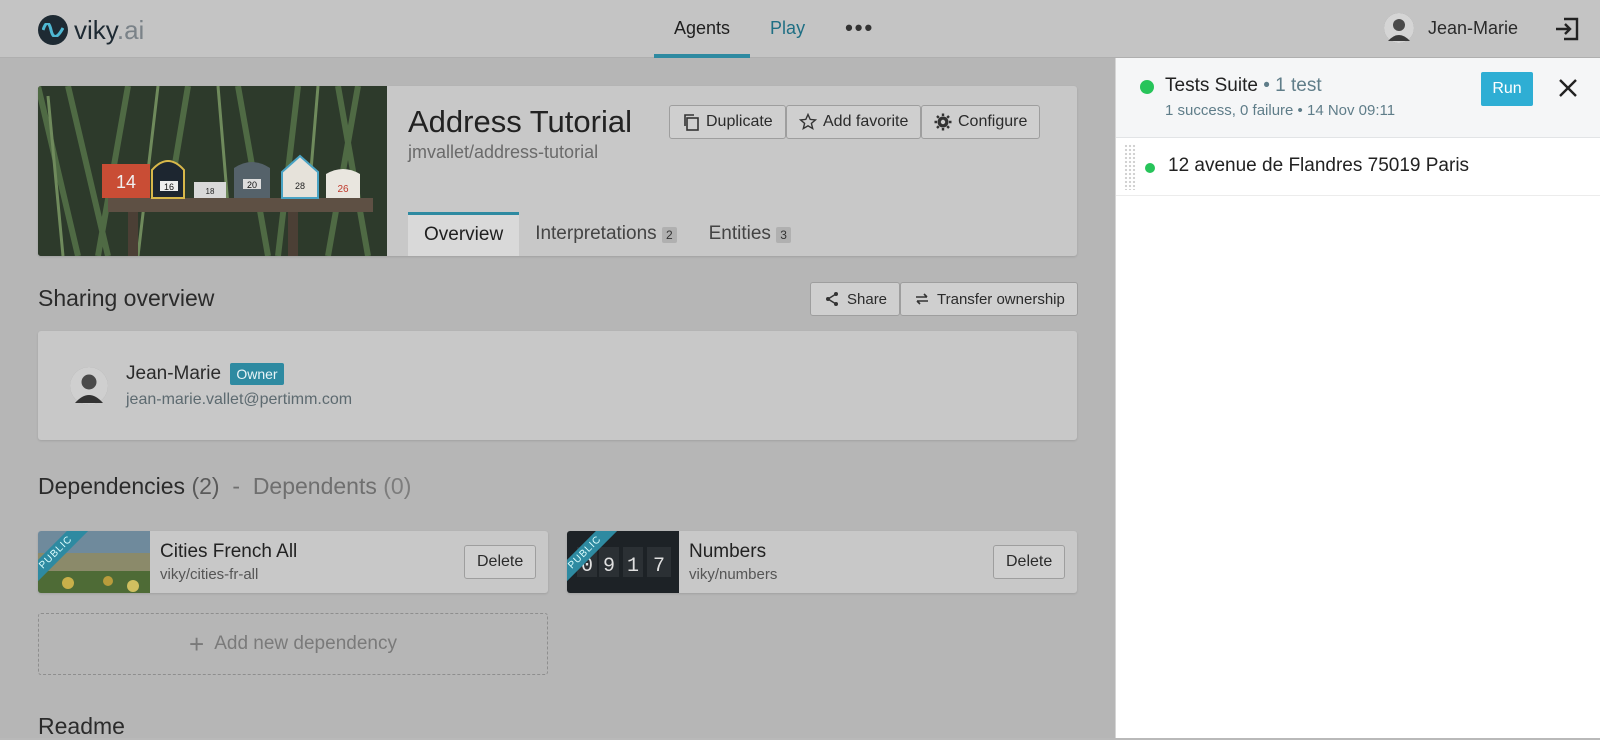 The width and height of the screenshot is (1600, 740). Describe the element at coordinates (212, 171) in the screenshot. I see `agent-image: 14 16 18 20 28 26` at that location.